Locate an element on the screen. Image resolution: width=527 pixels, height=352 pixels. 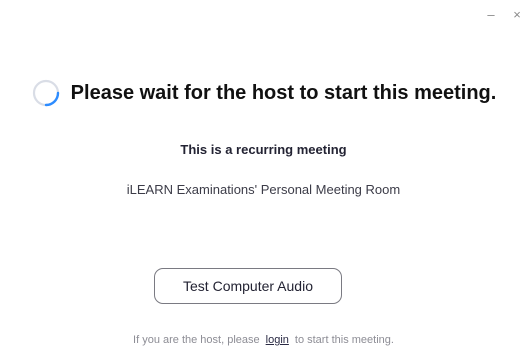
recurring-meeting-label: This is a recurring meeting is located at coordinates (263, 149).